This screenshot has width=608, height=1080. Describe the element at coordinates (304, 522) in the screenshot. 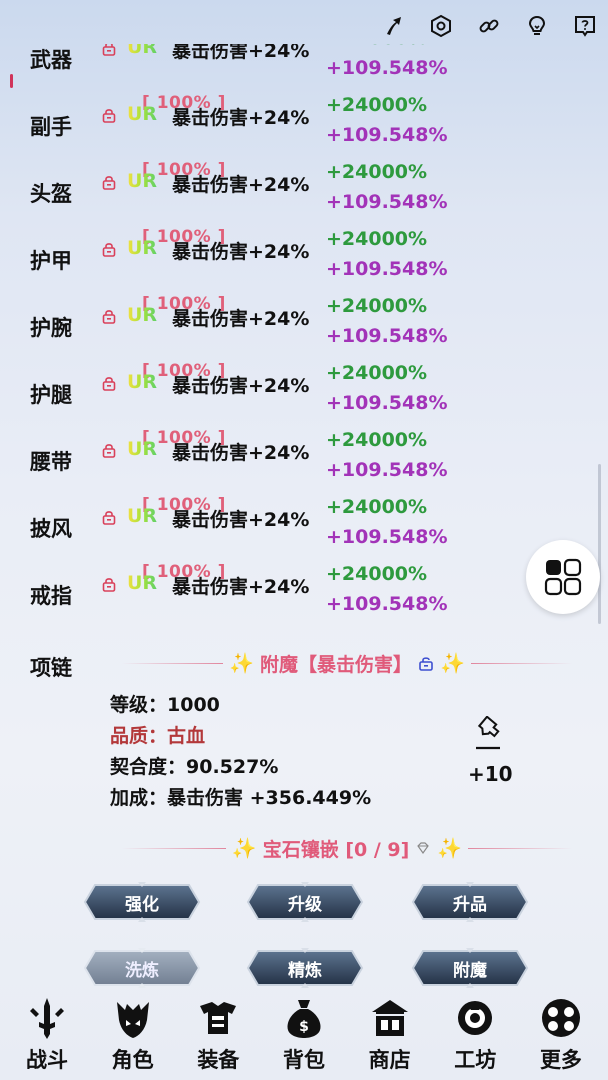

I see `equipment-row: [ 100% ] 披风 UR 暴击伤害+24% +24000% +109.548%` at that location.